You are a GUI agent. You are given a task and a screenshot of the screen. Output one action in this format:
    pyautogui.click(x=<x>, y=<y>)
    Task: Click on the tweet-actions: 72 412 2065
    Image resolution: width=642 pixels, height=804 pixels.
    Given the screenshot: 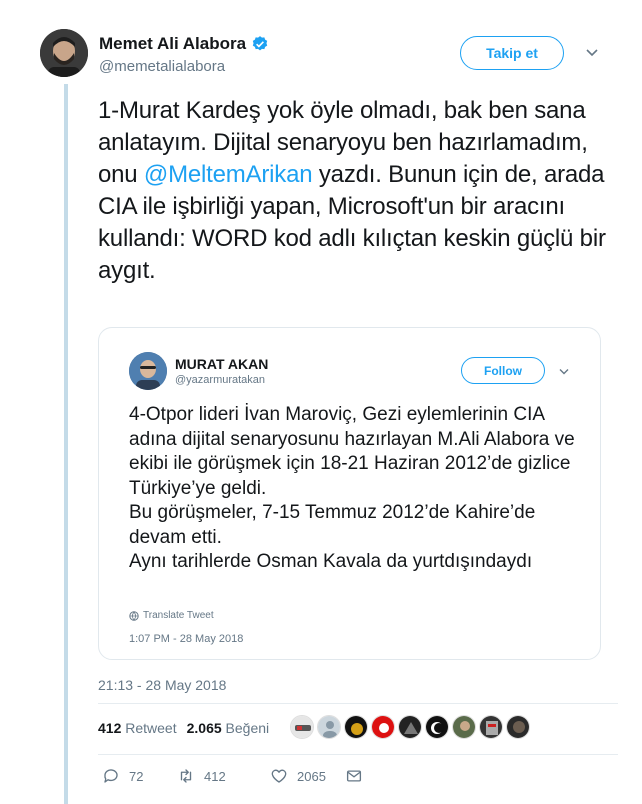 What is the action you would take?
    pyautogui.click(x=232, y=776)
    